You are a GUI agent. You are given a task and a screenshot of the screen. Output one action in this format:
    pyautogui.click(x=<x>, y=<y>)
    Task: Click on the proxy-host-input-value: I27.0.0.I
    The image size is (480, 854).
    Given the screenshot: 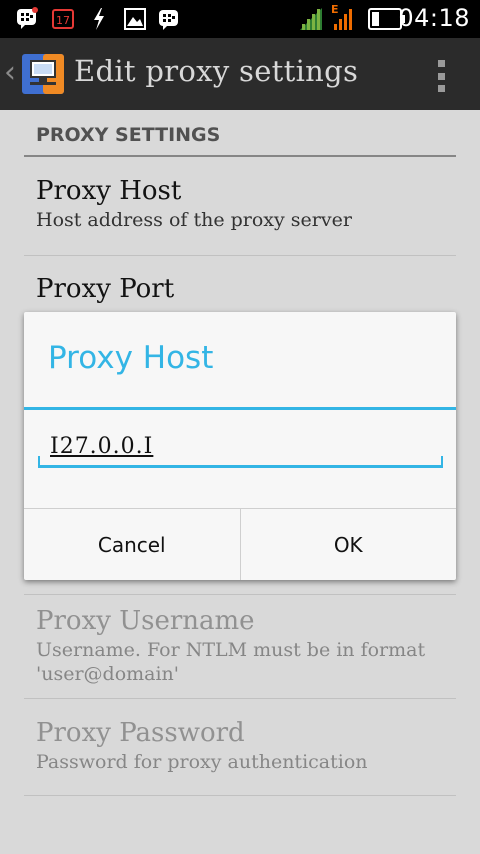 What is the action you would take?
    pyautogui.click(x=101, y=446)
    